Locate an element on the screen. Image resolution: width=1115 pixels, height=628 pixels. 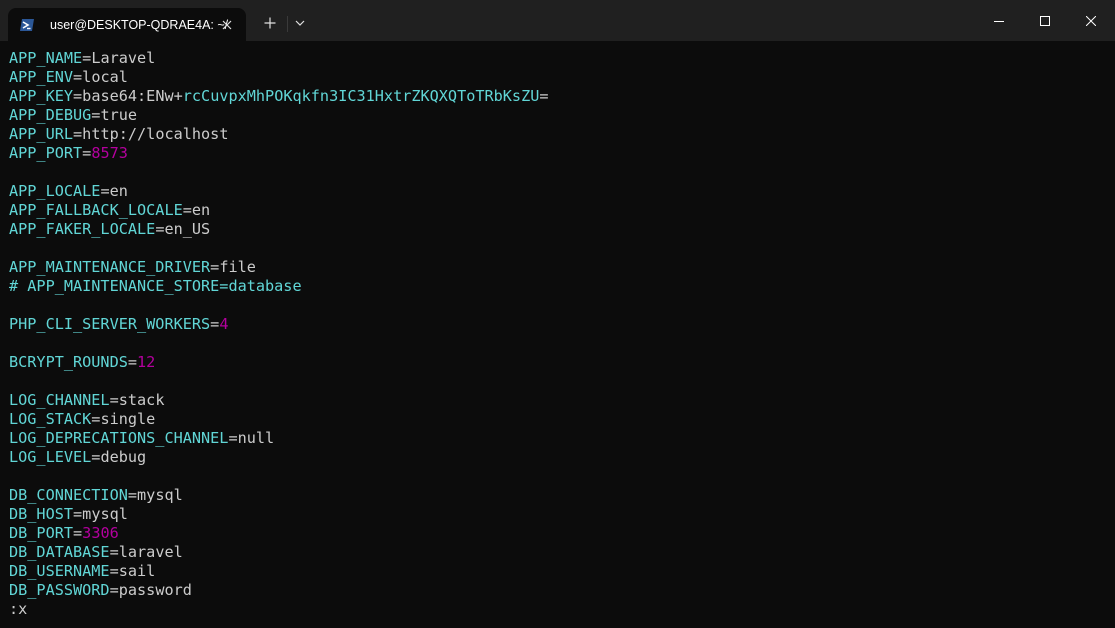
env-value: 3306 is located at coordinates (100, 533).